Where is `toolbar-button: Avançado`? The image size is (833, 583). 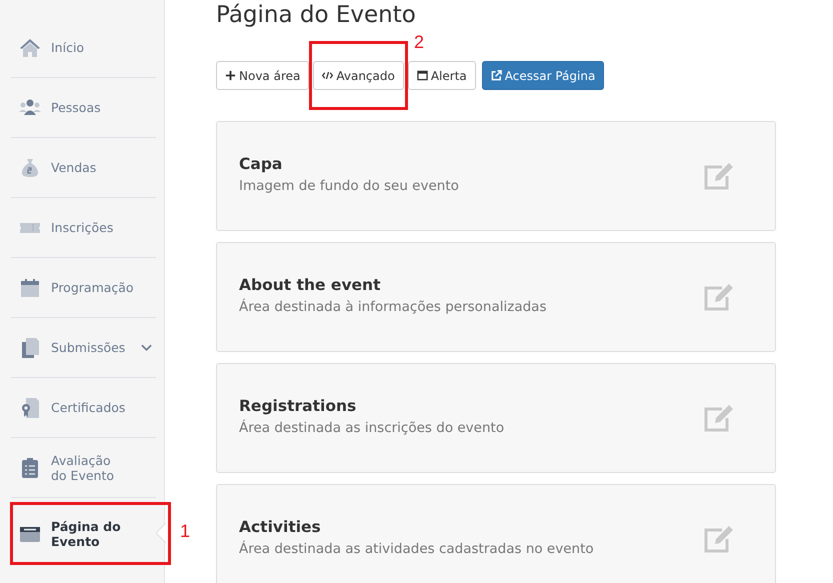 toolbar-button: Avançado is located at coordinates (358, 75).